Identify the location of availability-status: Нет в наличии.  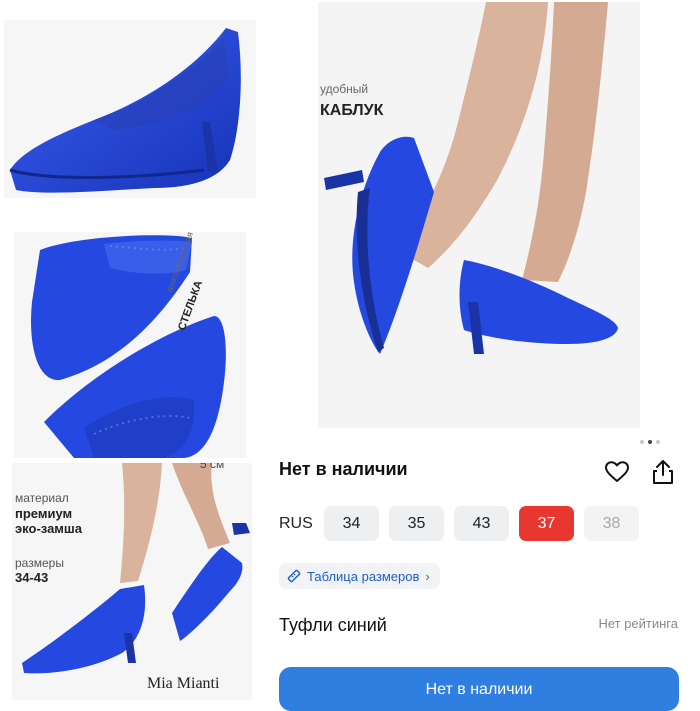
(343, 469).